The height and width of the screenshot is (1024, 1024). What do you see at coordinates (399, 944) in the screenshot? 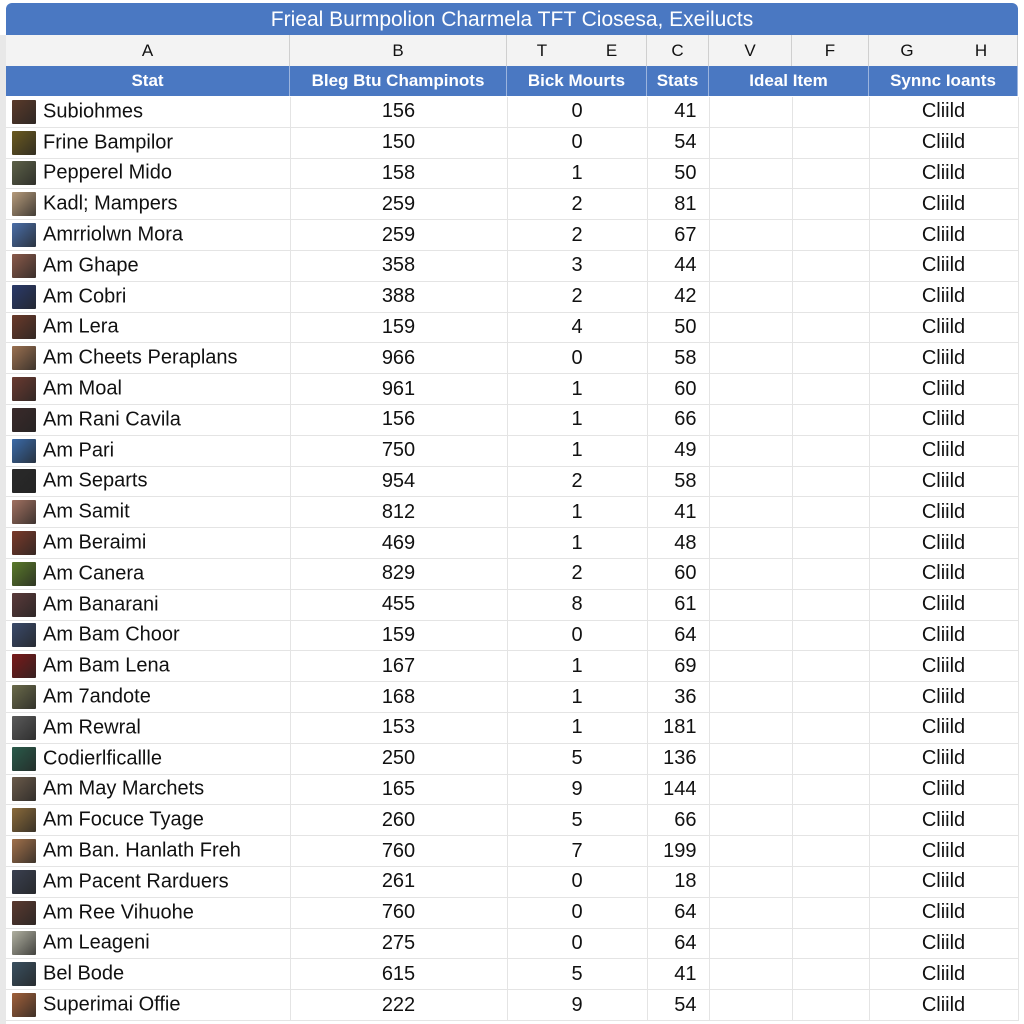
I see `cell-champions: 275` at bounding box center [399, 944].